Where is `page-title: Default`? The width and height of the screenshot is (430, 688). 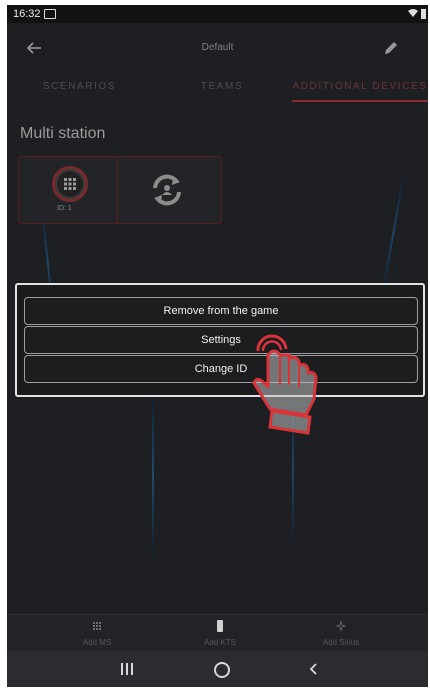
page-title: Default is located at coordinates (217, 47).